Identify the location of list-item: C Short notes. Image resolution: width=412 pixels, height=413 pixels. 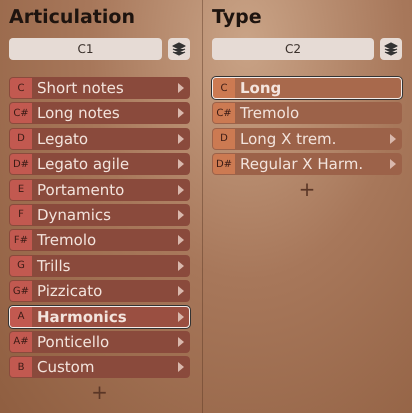
(99, 88).